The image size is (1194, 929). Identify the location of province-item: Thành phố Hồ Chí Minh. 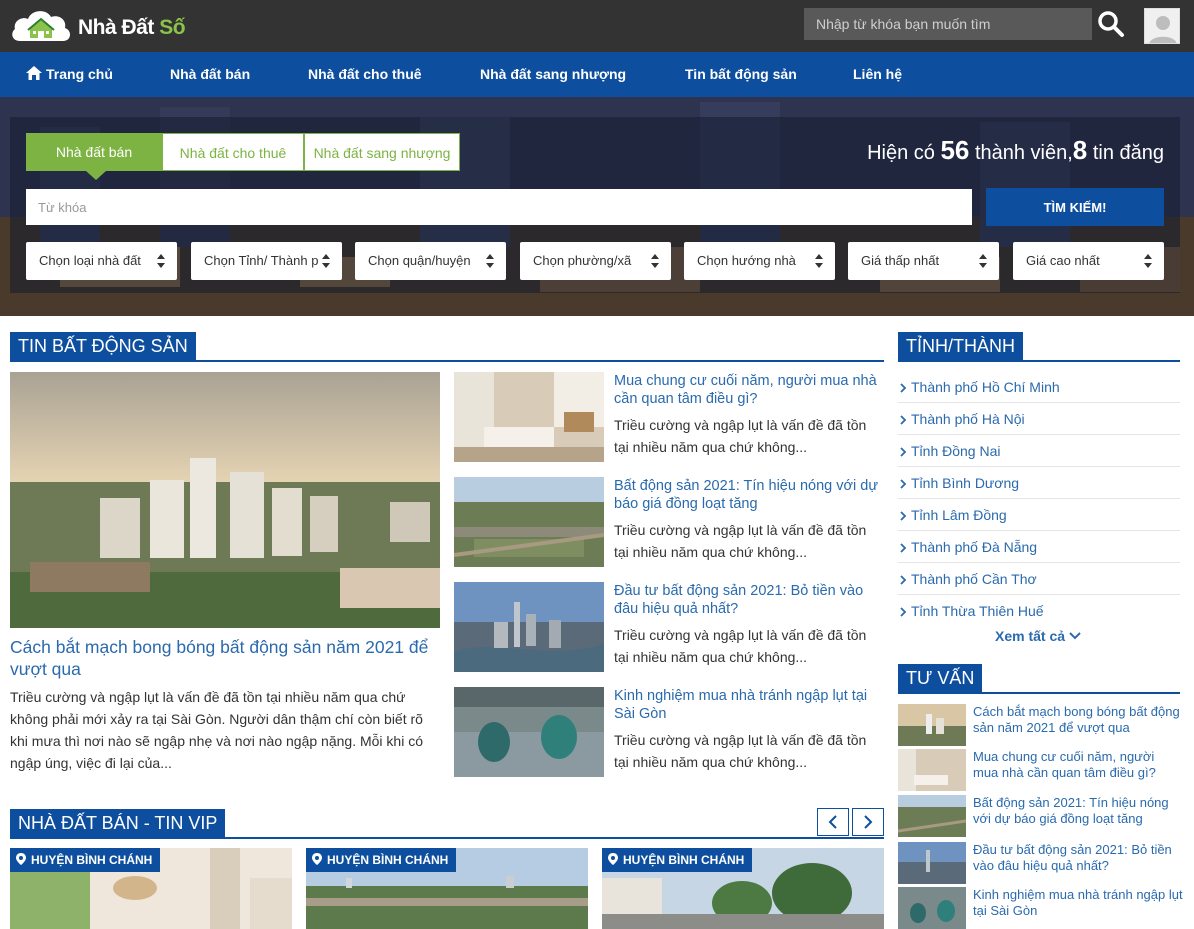
(1039, 387).